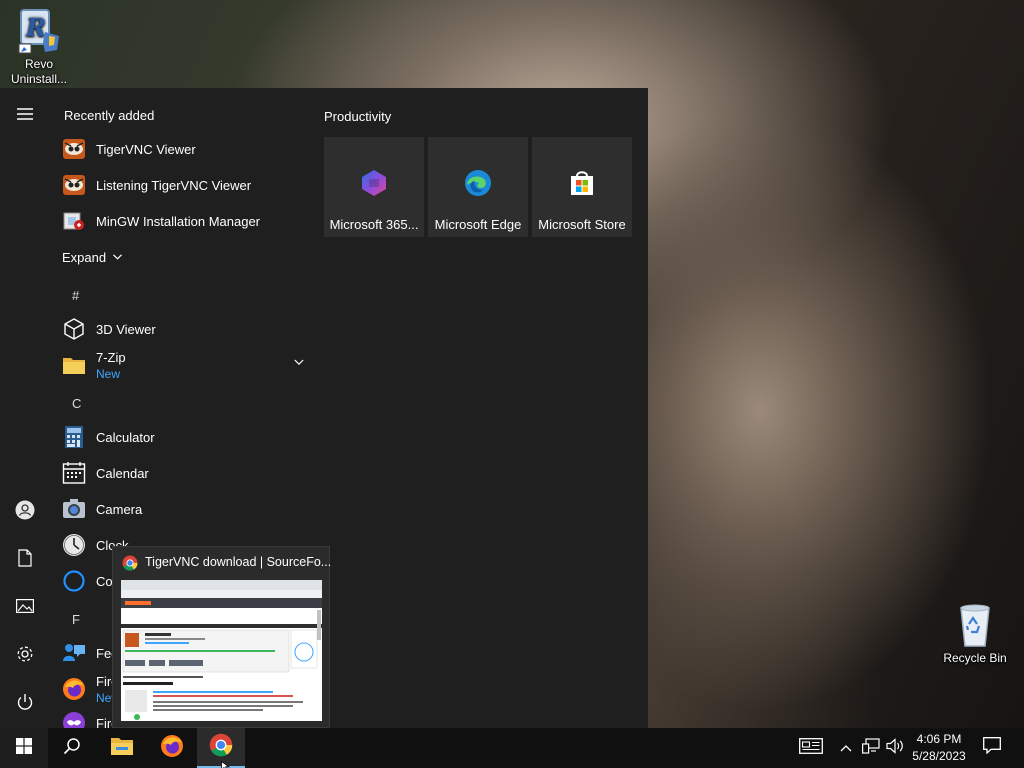 This screenshot has height=768, width=1024. What do you see at coordinates (178, 221) in the screenshot?
I see `app-label: MinGW Installation Manager` at bounding box center [178, 221].